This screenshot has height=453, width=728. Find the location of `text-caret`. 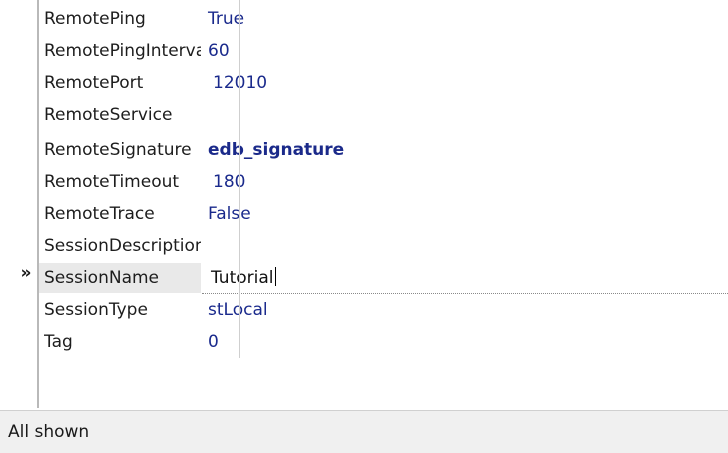

text-caret is located at coordinates (275, 276).